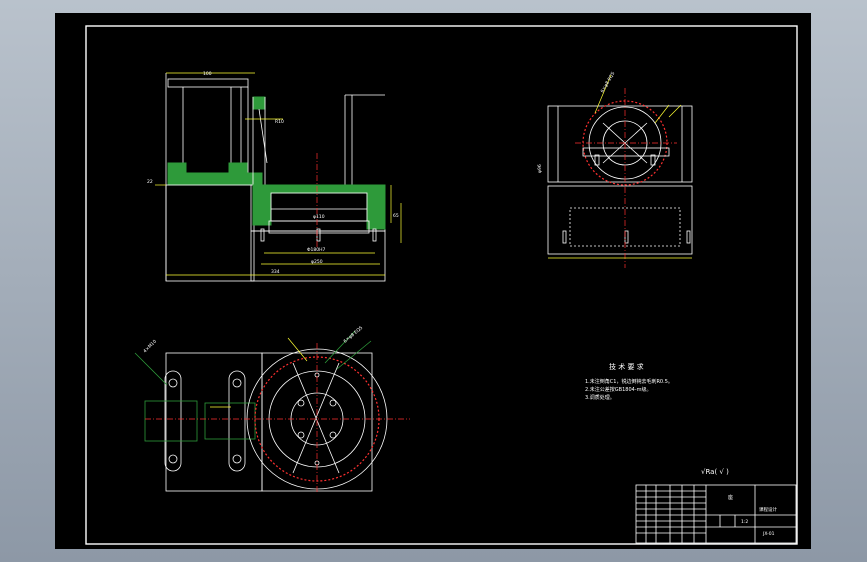 This screenshot has height=562, width=867. What do you see at coordinates (319, 217) in the screenshot?
I see `dim-bore: φ110` at bounding box center [319, 217].